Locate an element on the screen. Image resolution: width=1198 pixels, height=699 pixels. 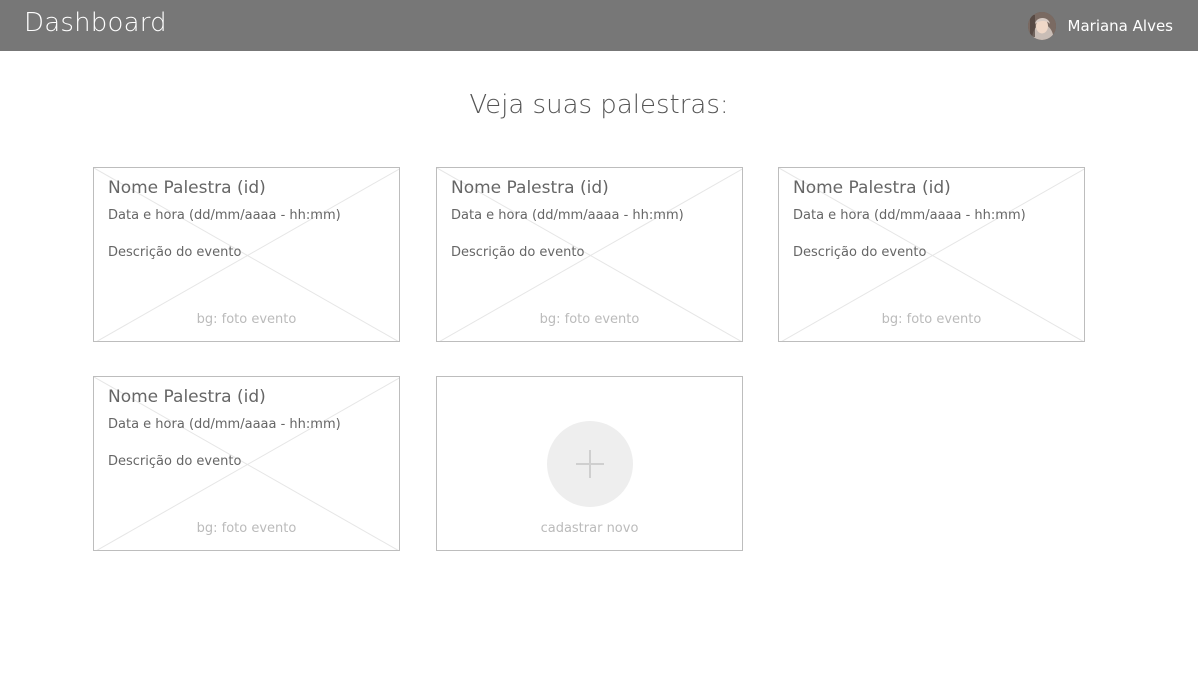
user-avatar-icon is located at coordinates (1041, 26).